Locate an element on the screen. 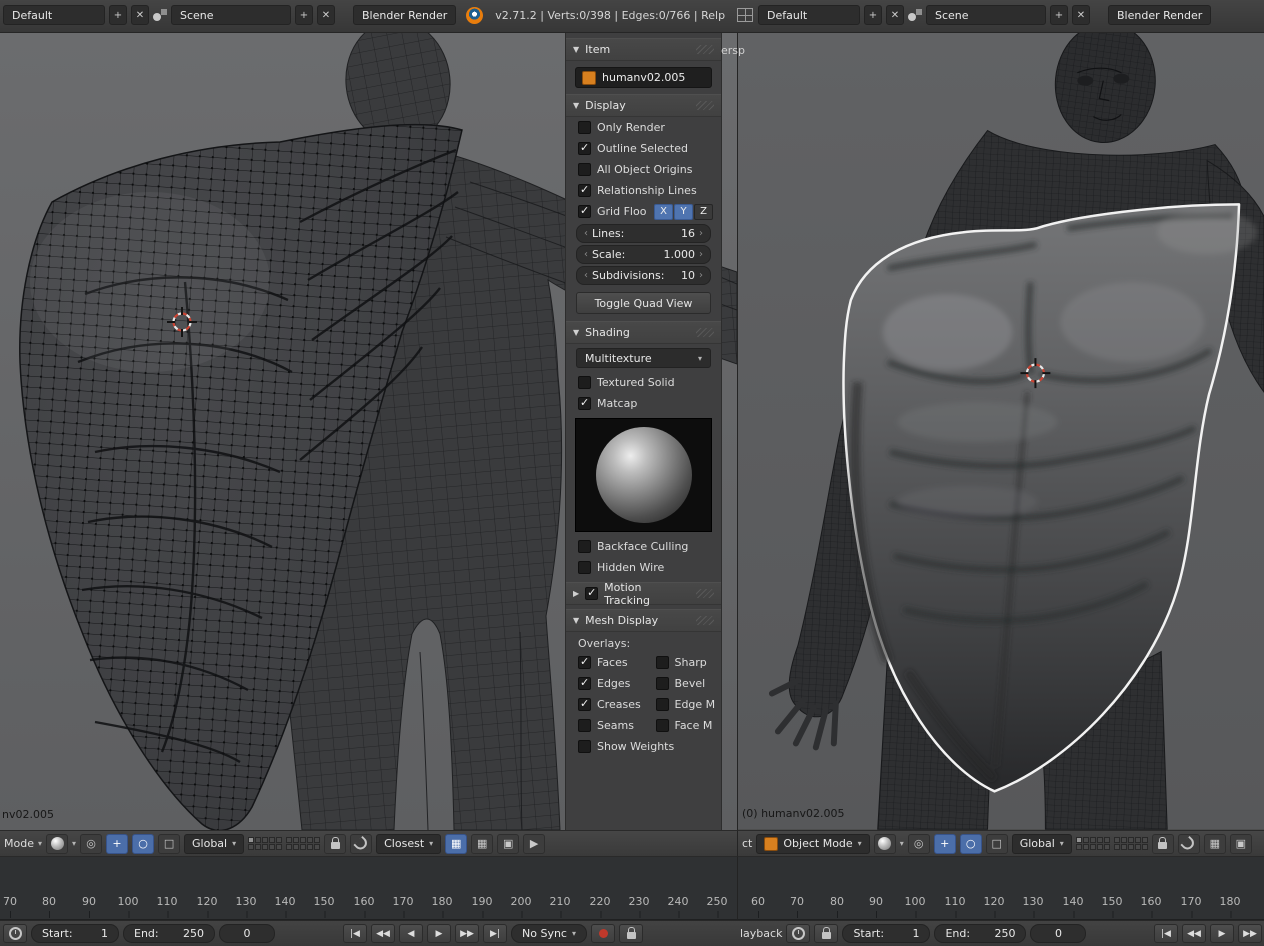 The height and width of the screenshot is (946, 1264). opengl-render-button: ▣ is located at coordinates (1240, 843).